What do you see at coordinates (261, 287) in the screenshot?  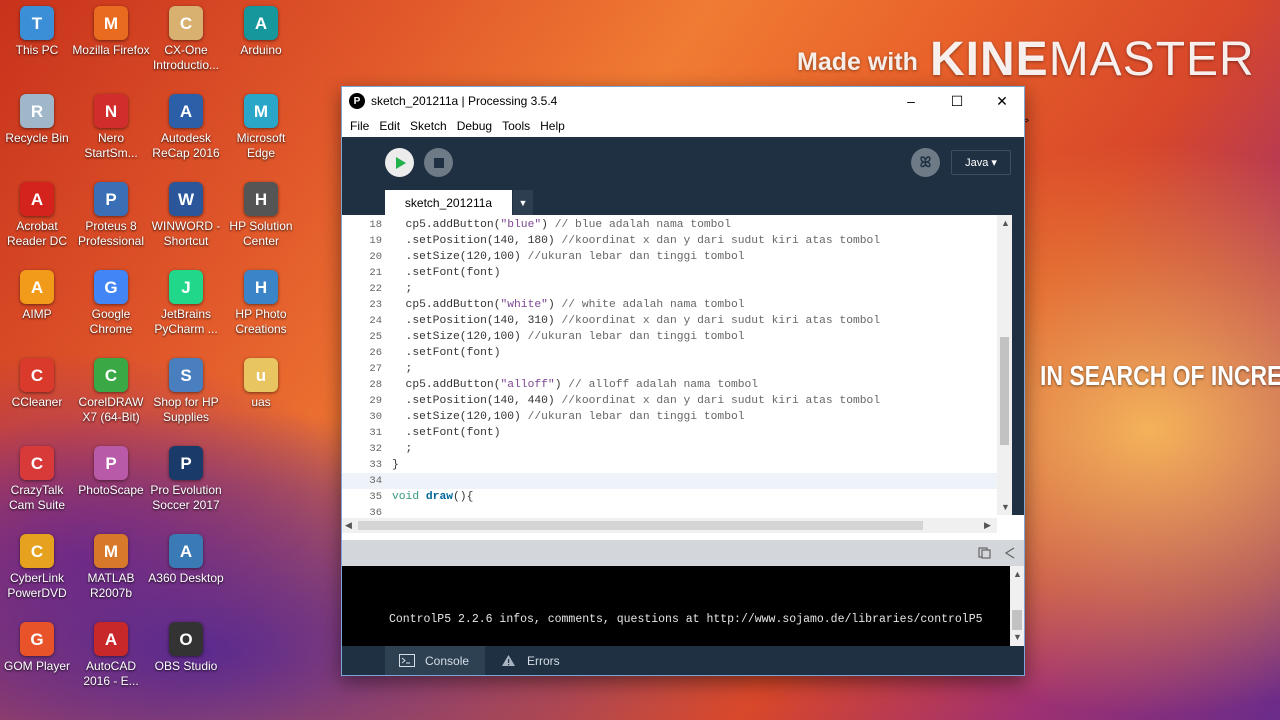 I see `hp-photo-icon: H` at bounding box center [261, 287].